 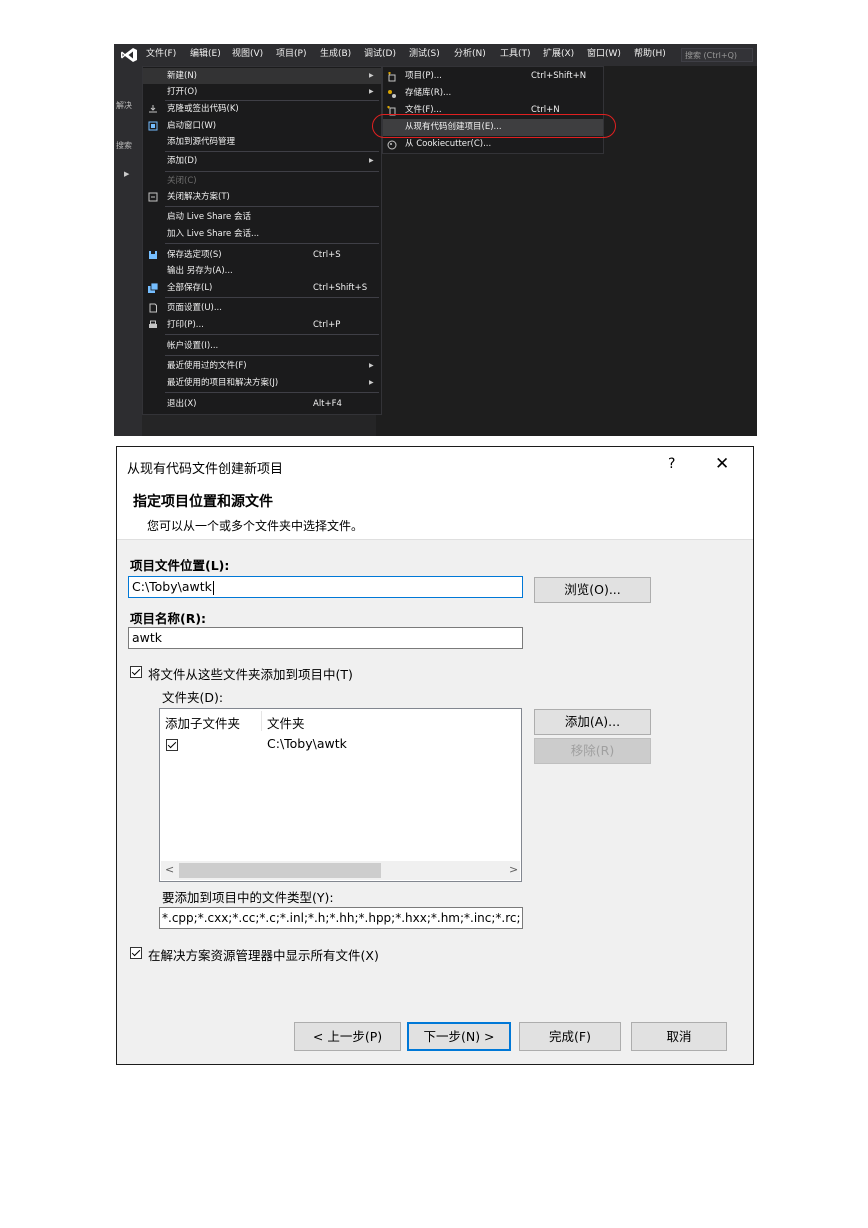 What do you see at coordinates (124, 105) in the screenshot?
I see `solution-panel-label: 解决` at bounding box center [124, 105].